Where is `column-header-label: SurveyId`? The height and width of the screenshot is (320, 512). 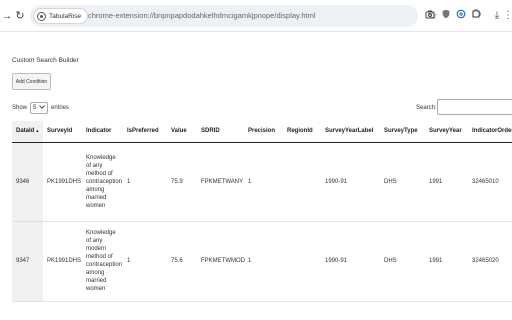
column-header-label: SurveyId is located at coordinates (60, 131).